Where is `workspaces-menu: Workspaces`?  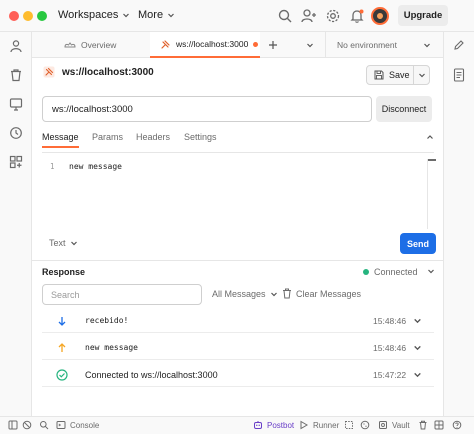
workspaces-menu: Workspaces is located at coordinates (94, 15).